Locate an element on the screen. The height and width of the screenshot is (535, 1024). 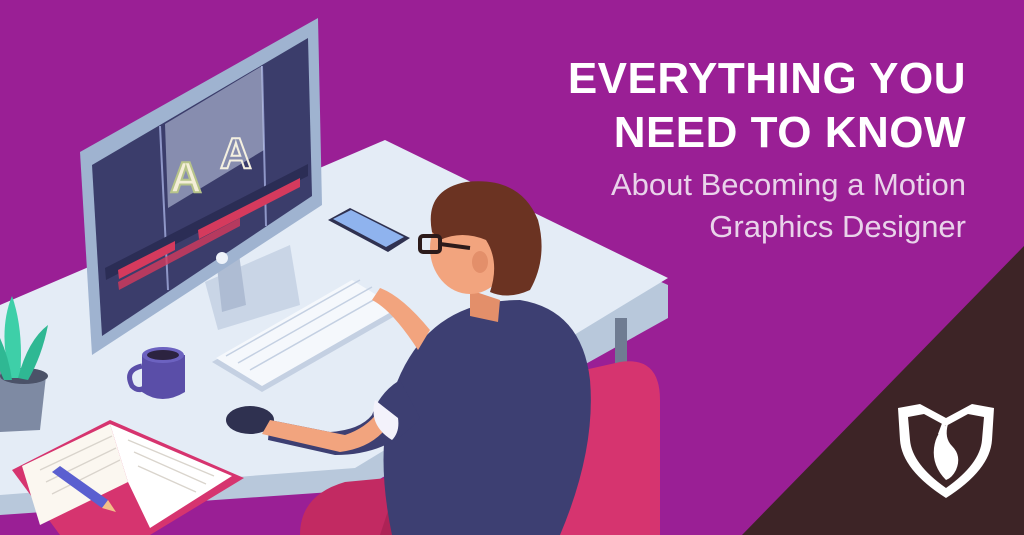
subheadline-line-1: About Becoming a Motion is located at coordinates (788, 184).